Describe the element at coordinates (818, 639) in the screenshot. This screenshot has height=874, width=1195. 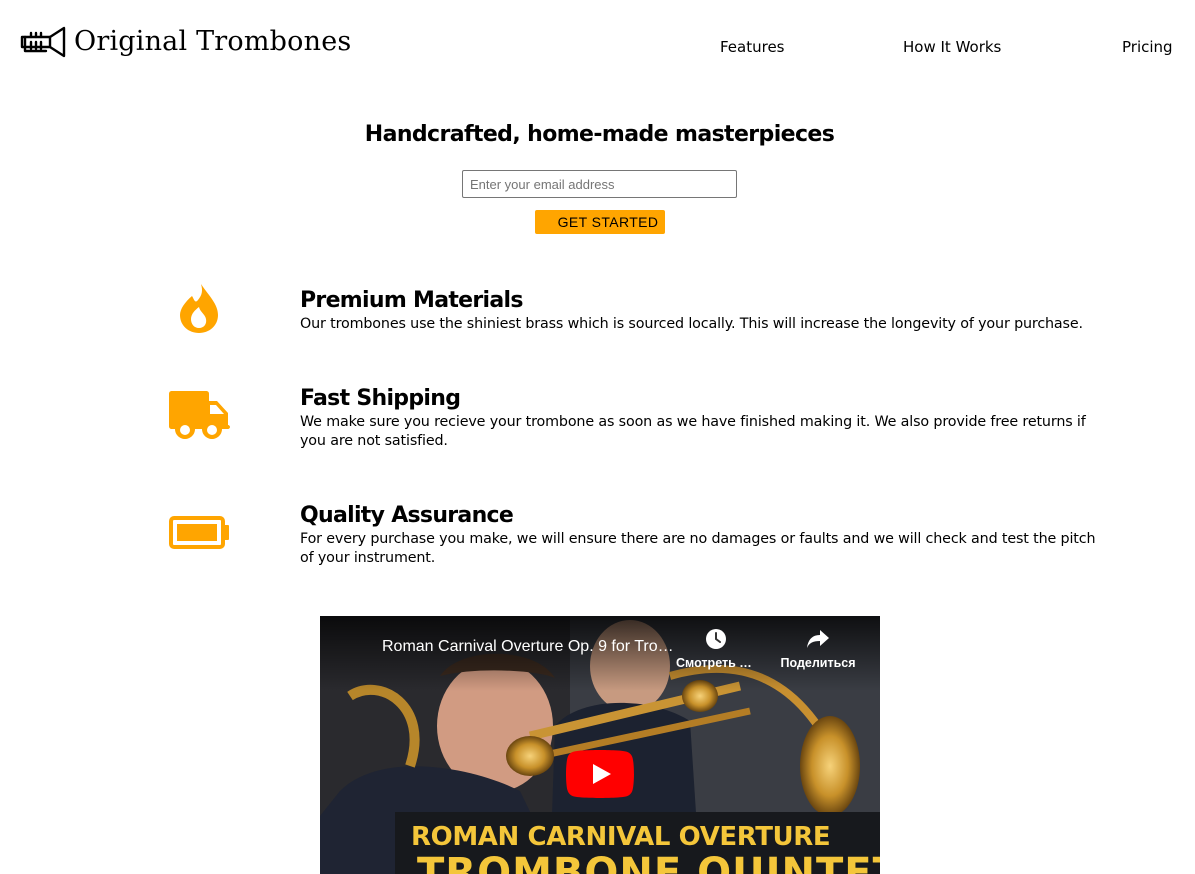
I see `share-icon` at that location.